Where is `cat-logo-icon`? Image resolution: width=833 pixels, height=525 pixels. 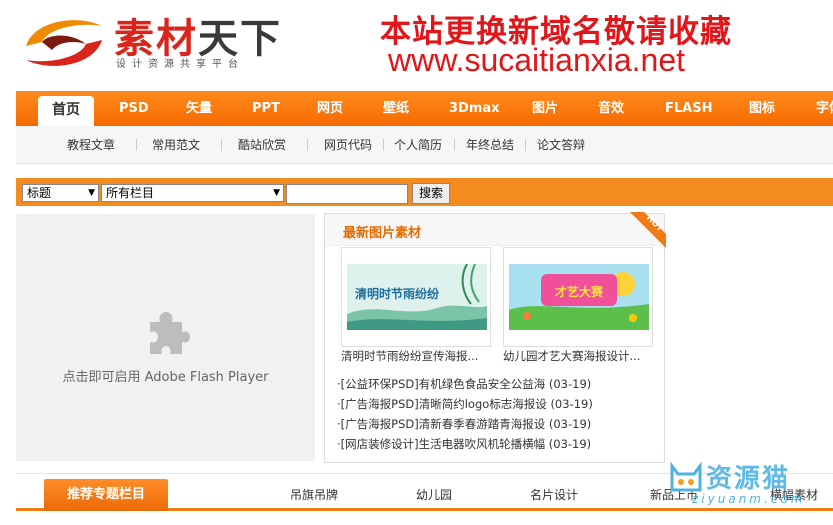 cat-logo-icon is located at coordinates (686, 476).